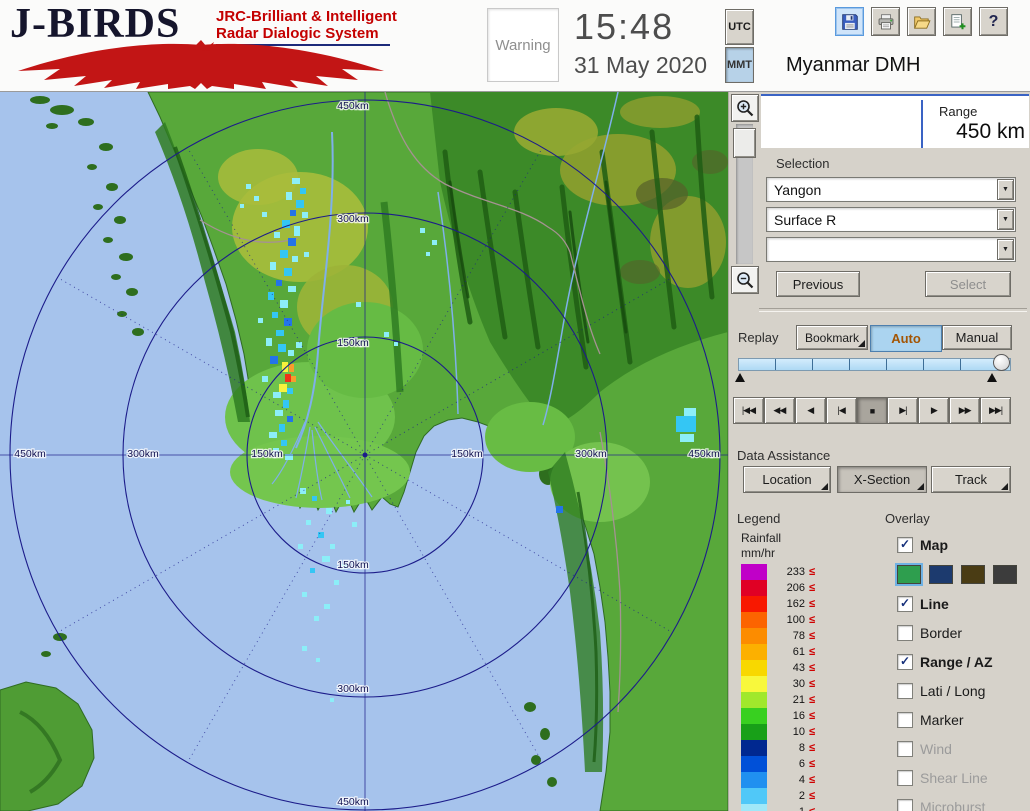 The height and width of the screenshot is (811, 1030). I want to click on overlay-item-border: Border, so click(962, 632).